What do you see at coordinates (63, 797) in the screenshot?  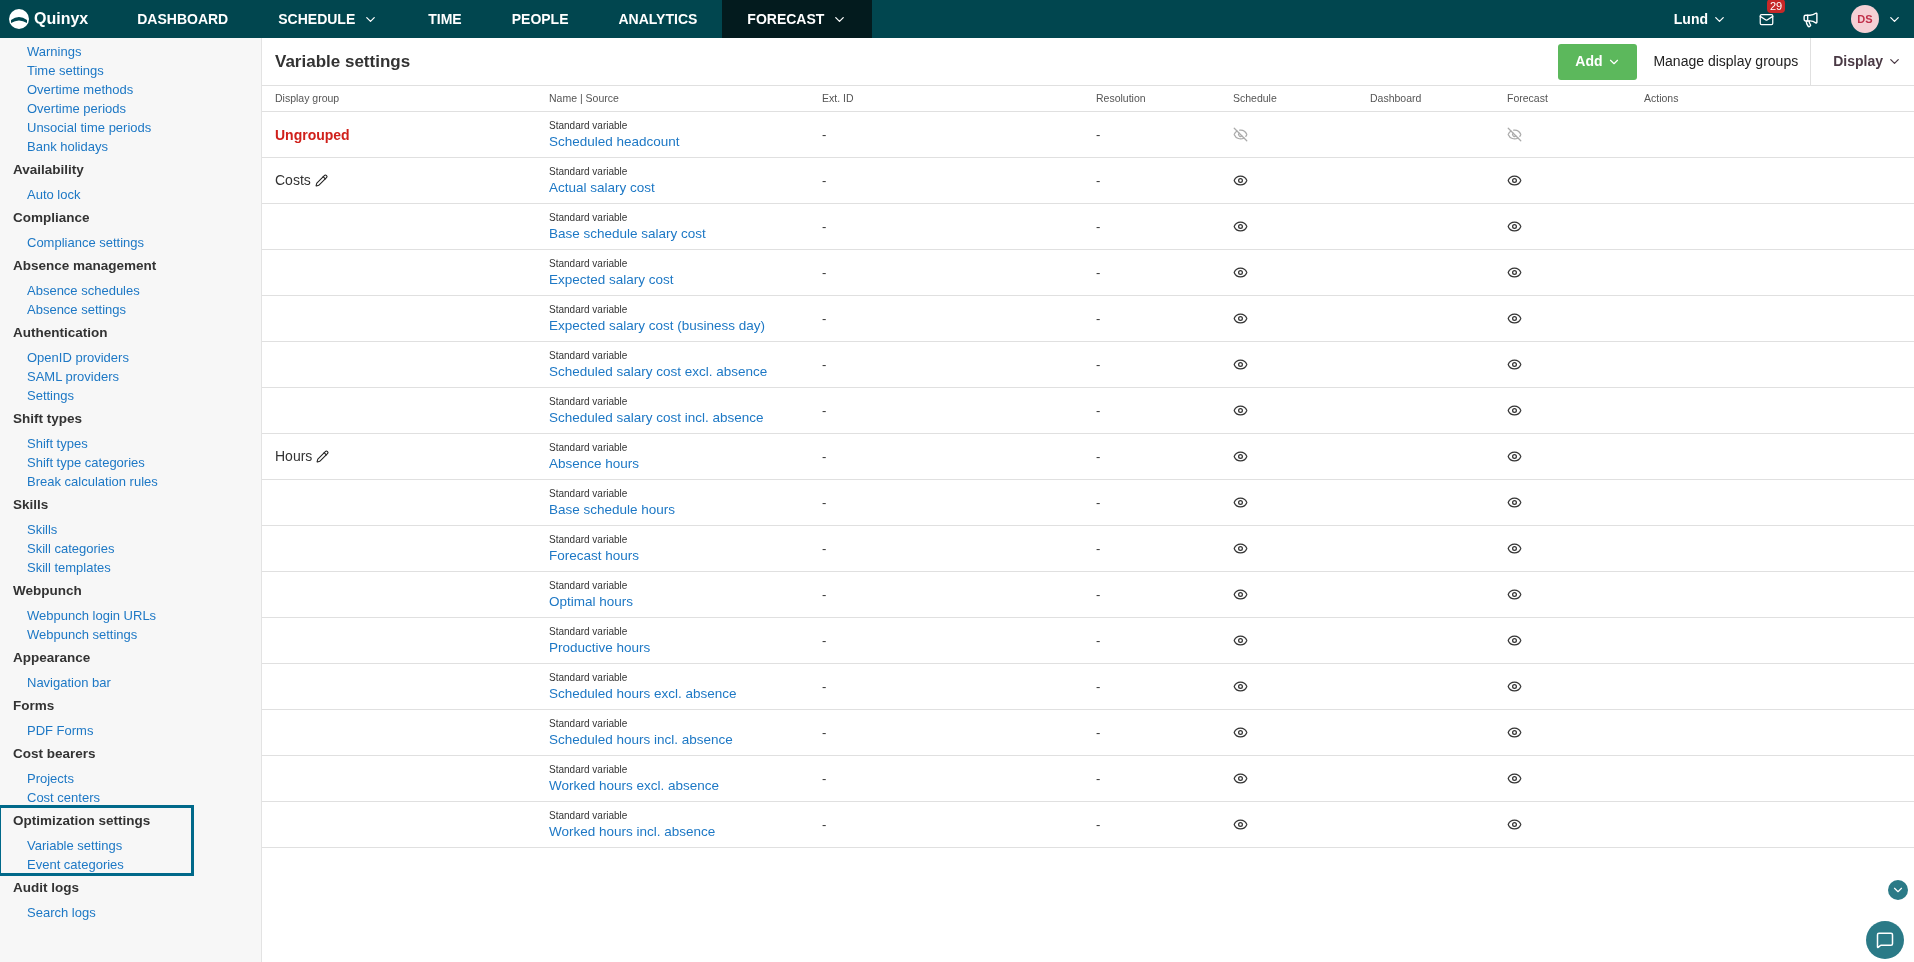 I see `sidebar-link: Cost centers` at bounding box center [63, 797].